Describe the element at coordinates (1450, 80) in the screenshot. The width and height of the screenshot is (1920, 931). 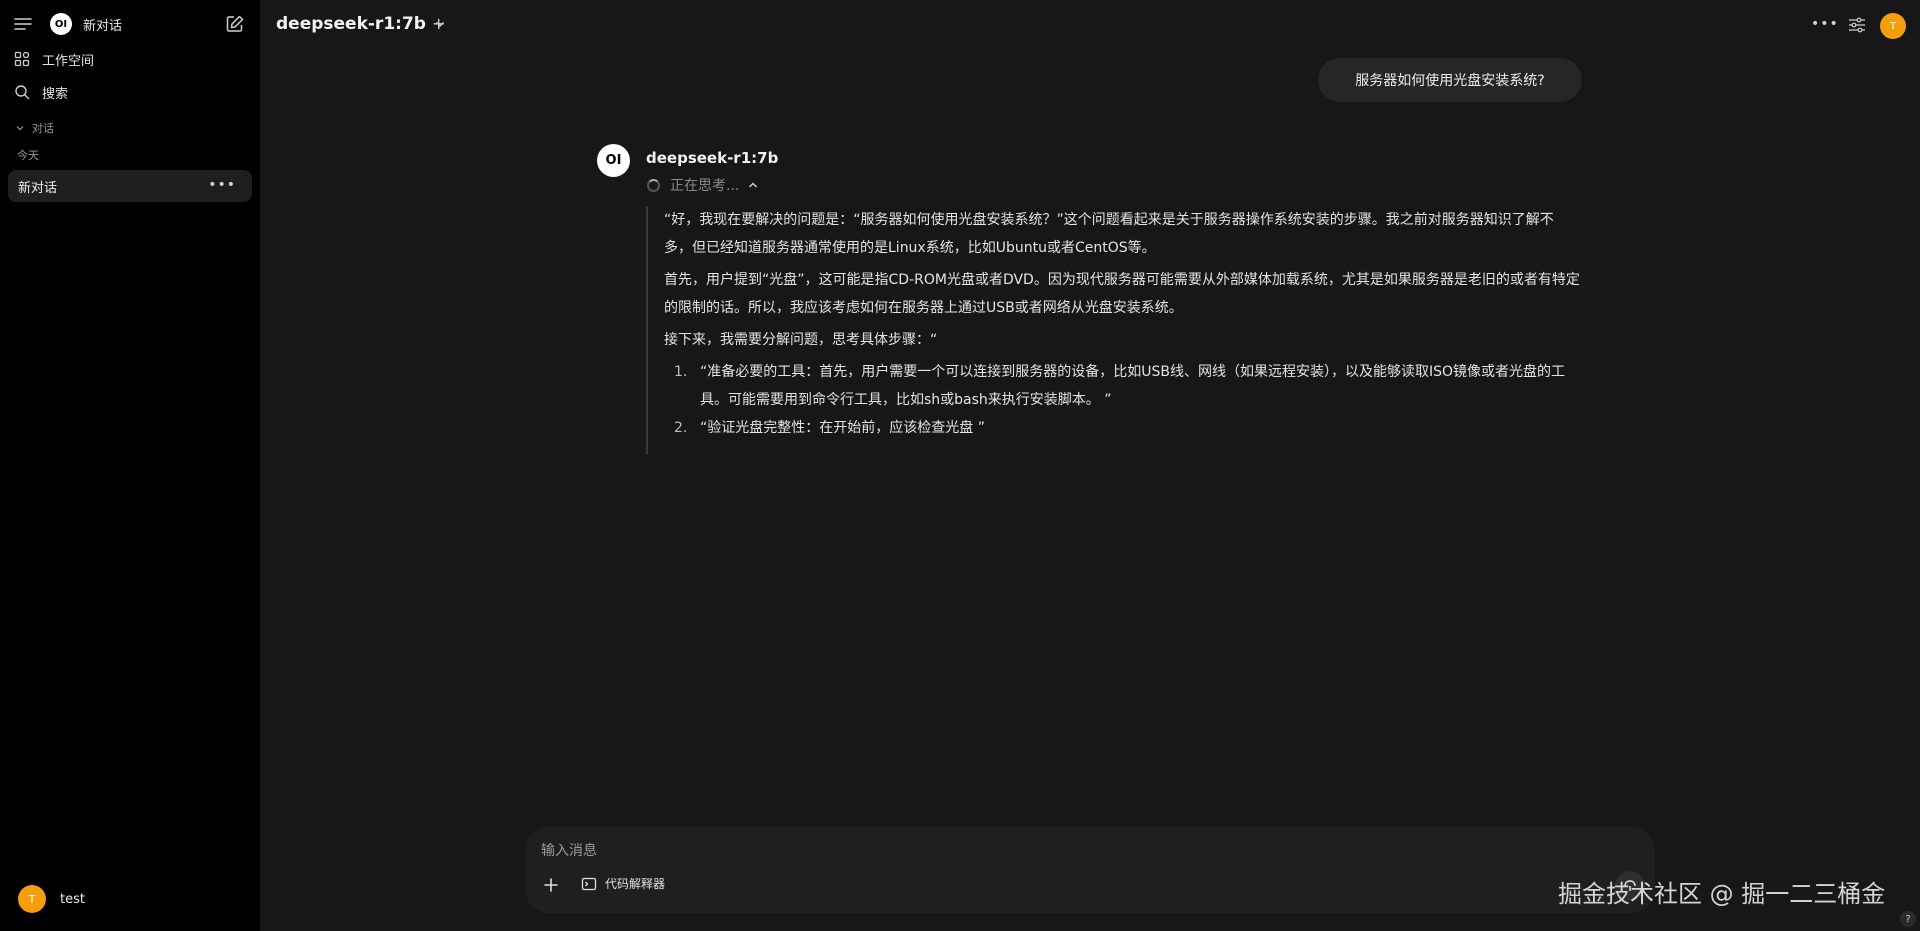
I see `user-message: 服务器如何使用光盘安装系统?` at that location.